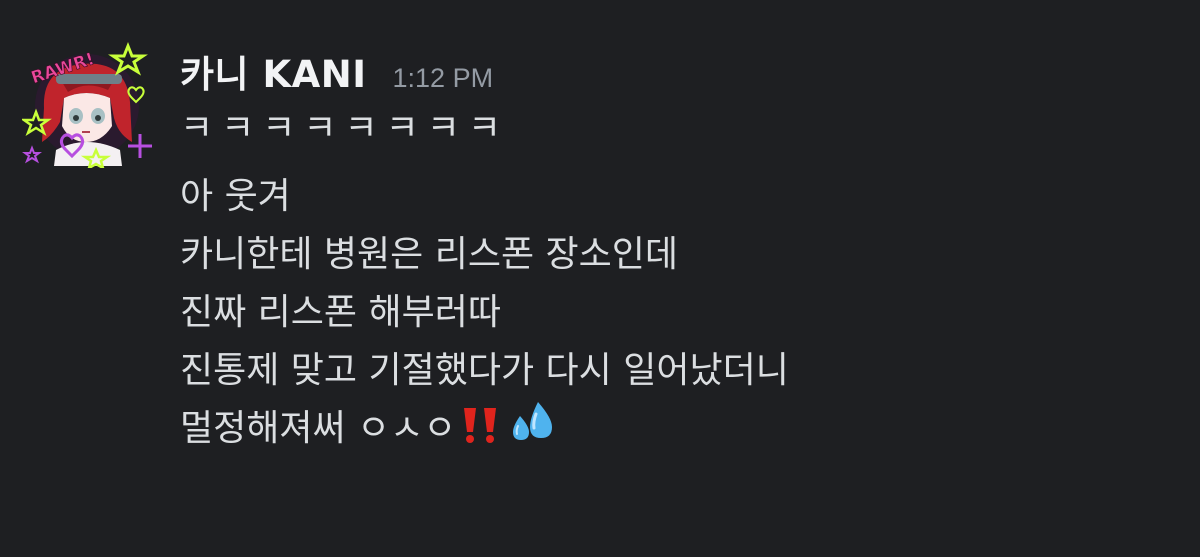 The image size is (1200, 557). Describe the element at coordinates (273, 71) in the screenshot. I see `username: 카니 KANI` at that location.